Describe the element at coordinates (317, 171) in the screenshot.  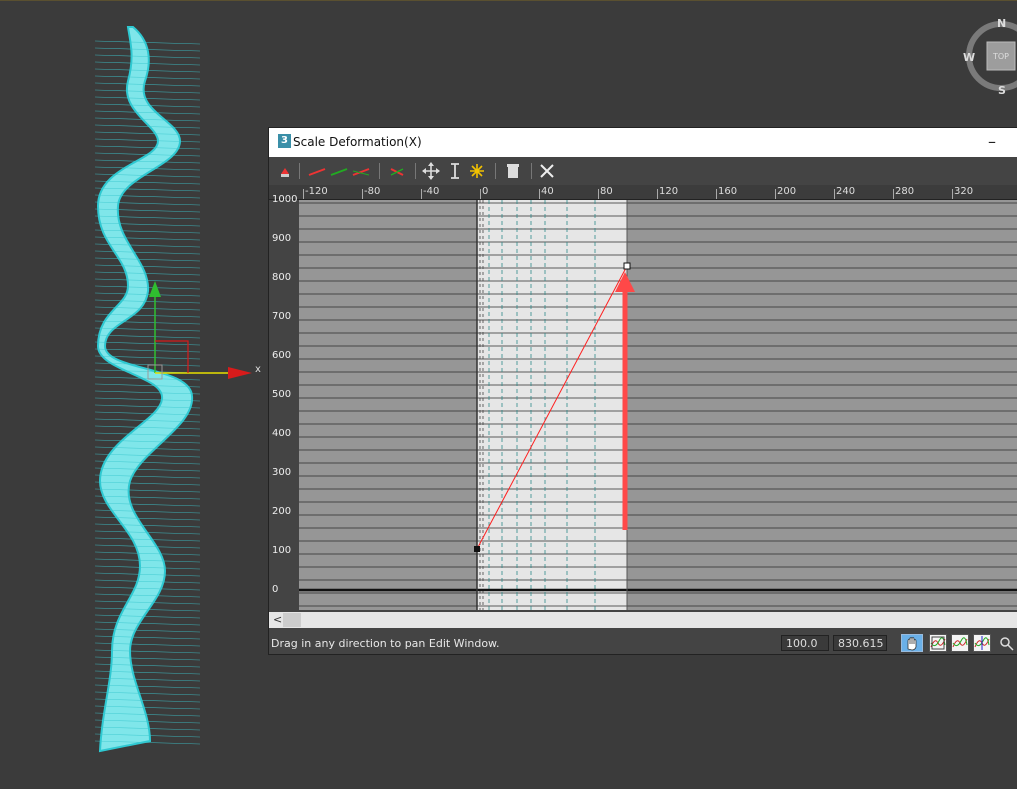
I see `display-x-axis-icon` at that location.